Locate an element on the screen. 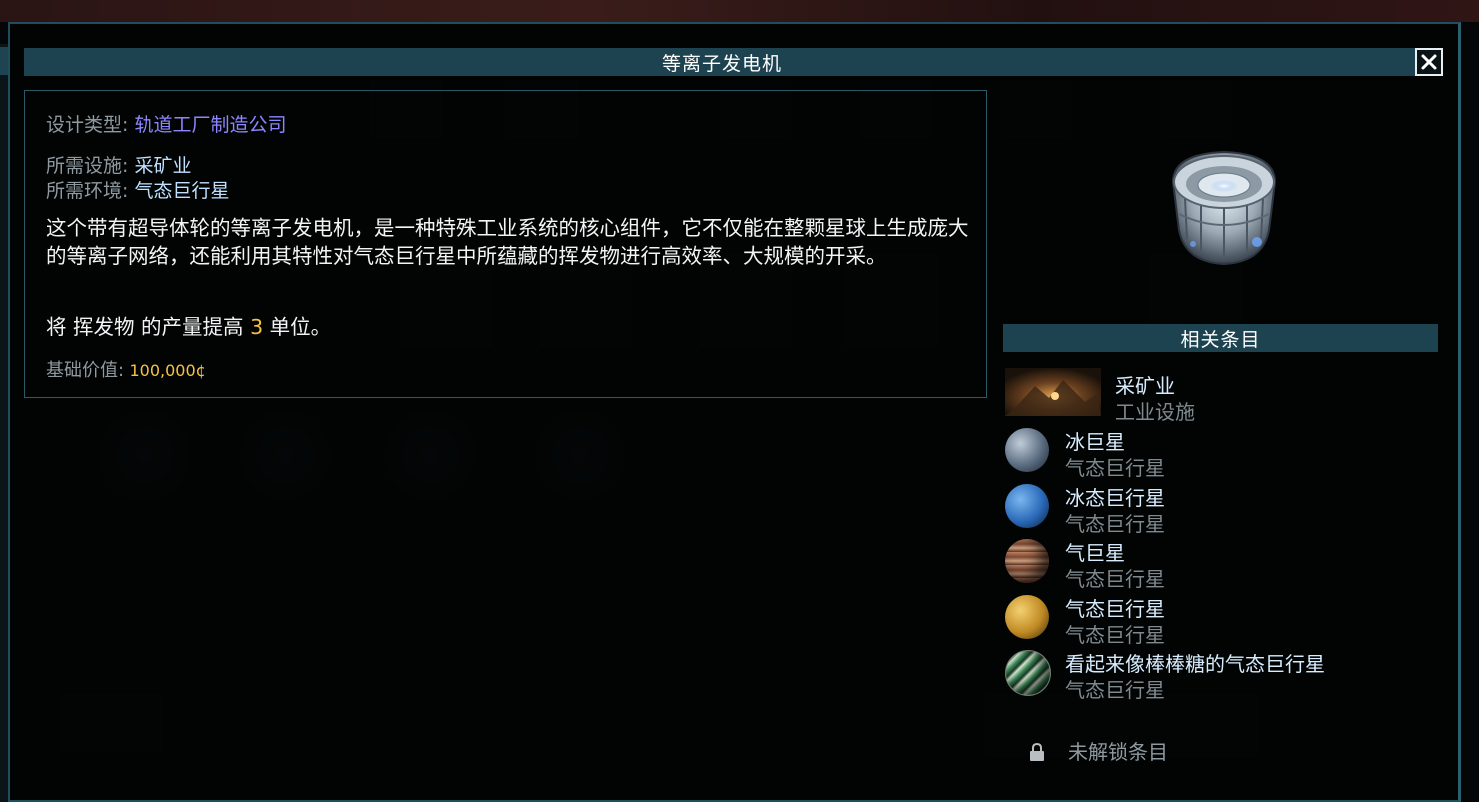  gas-giant-planet-yellow is located at coordinates (1027, 617).